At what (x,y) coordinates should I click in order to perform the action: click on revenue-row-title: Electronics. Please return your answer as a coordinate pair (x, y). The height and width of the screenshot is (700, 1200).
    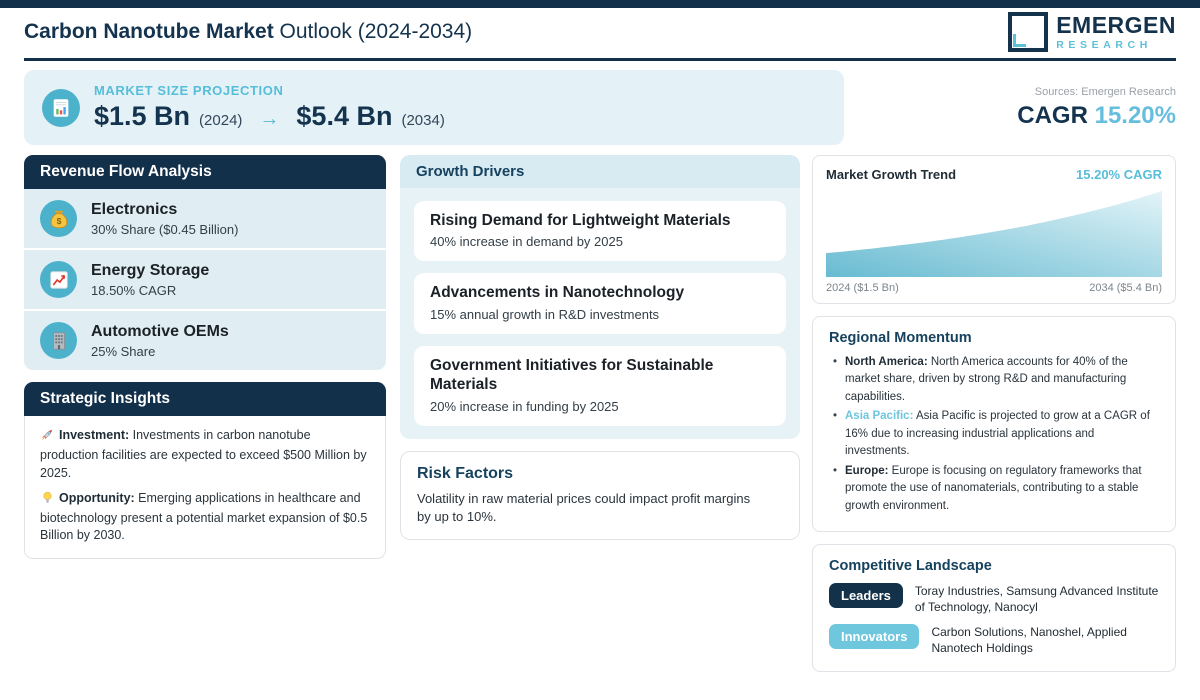
    Looking at the image, I should click on (134, 209).